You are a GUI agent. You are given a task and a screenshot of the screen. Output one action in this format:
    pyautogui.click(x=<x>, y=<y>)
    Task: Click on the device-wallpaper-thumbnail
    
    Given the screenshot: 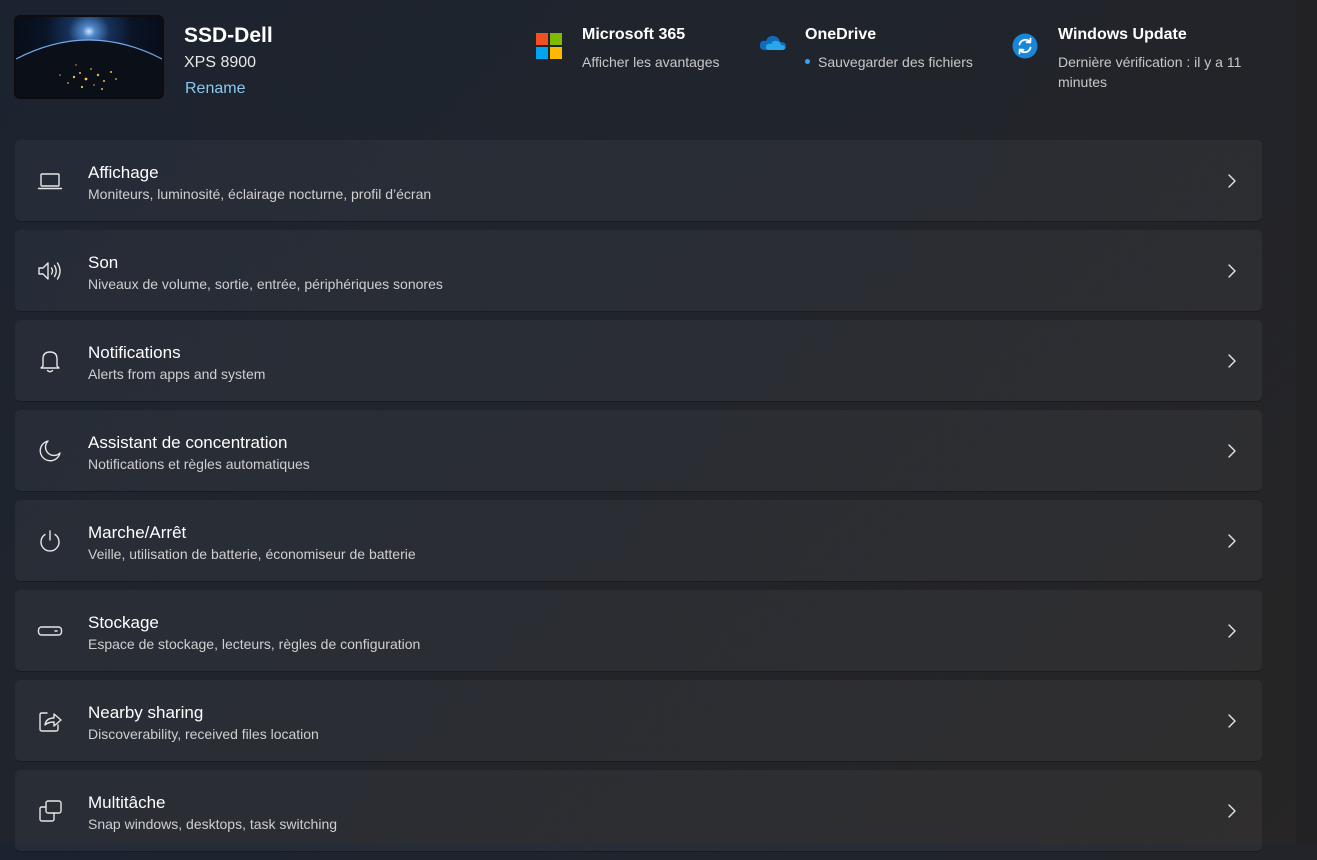 What is the action you would take?
    pyautogui.click(x=89, y=57)
    